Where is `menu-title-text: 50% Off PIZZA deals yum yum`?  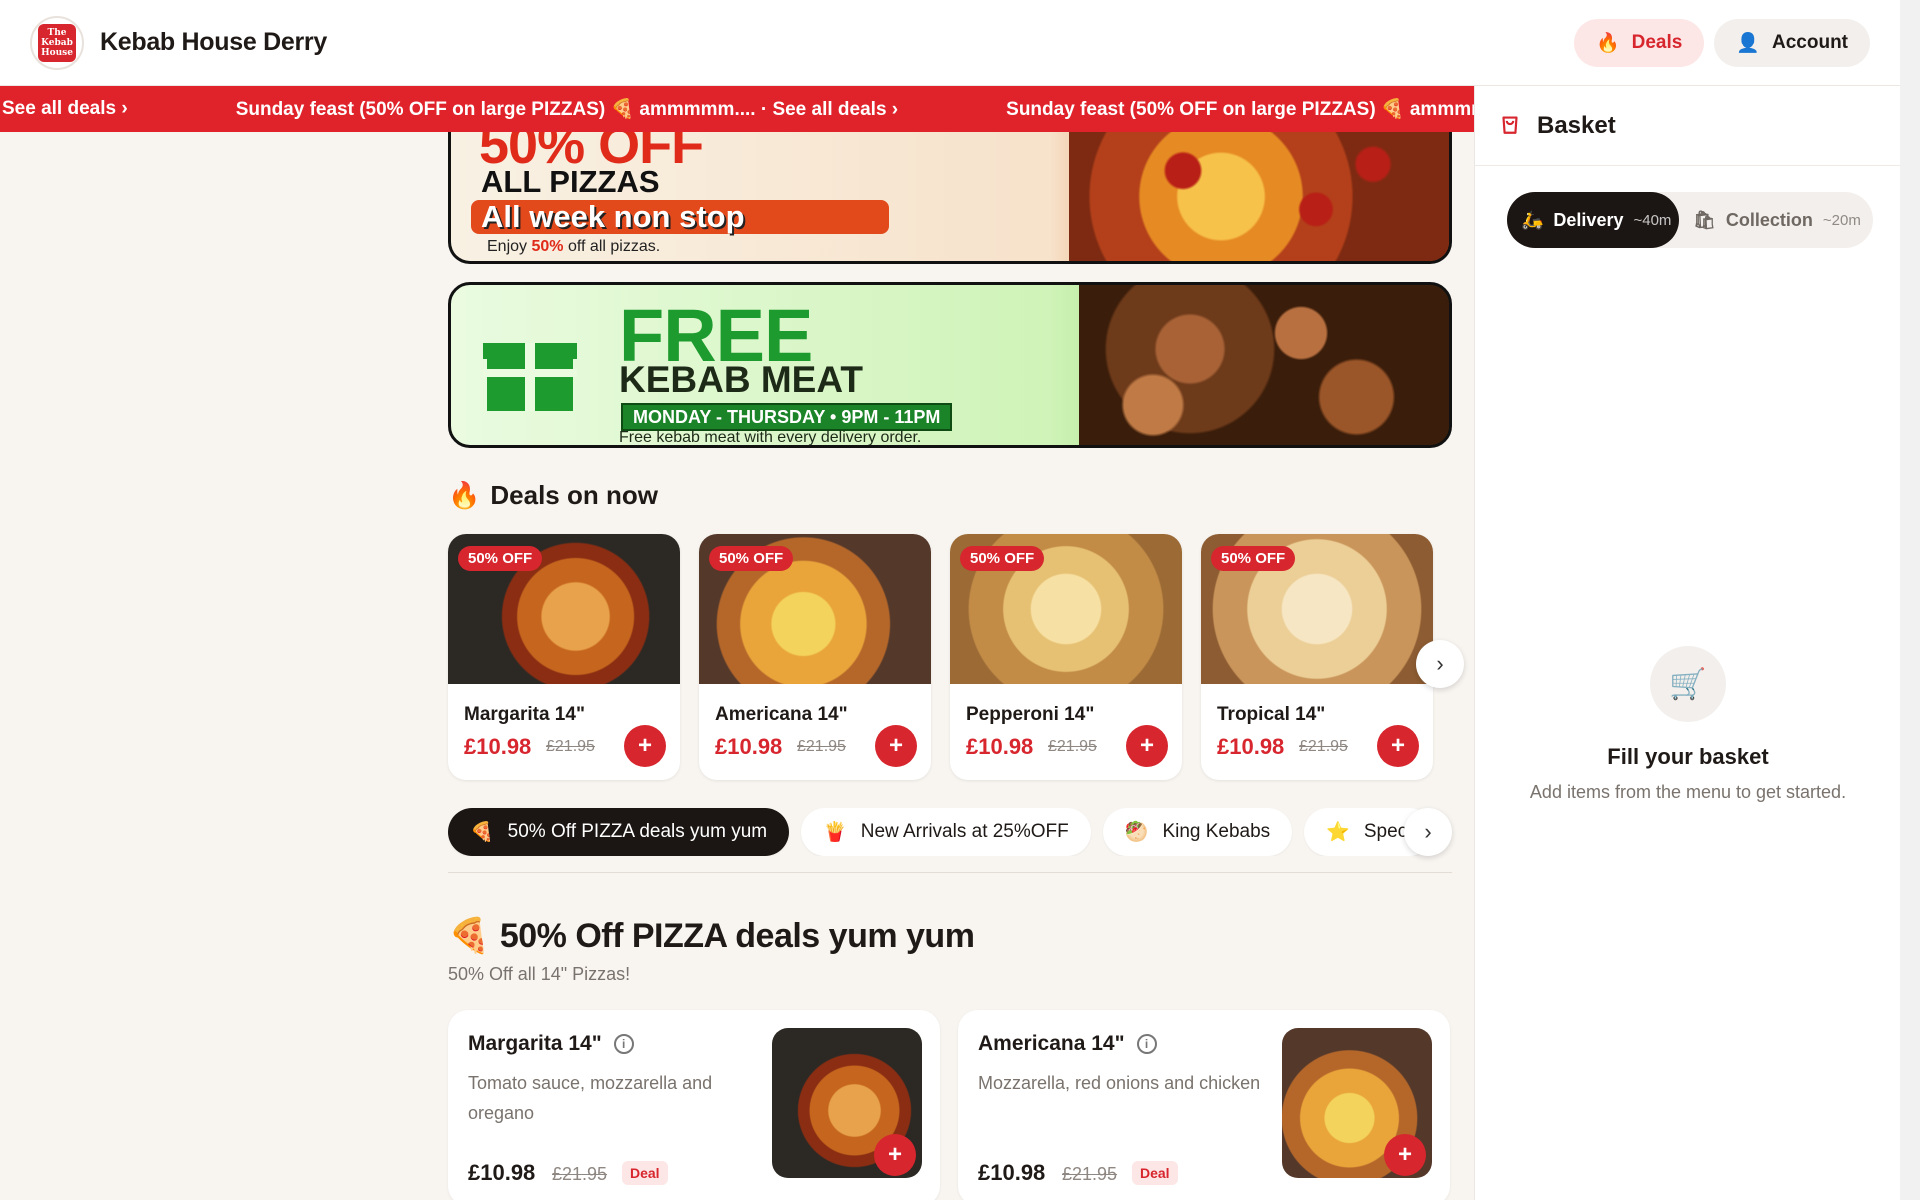
menu-title-text: 50% Off PIZZA deals yum yum is located at coordinates (737, 935).